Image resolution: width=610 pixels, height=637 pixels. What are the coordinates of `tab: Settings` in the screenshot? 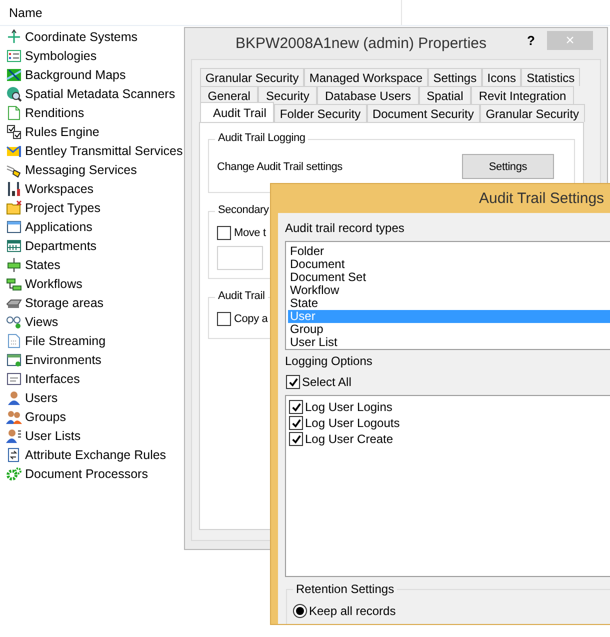 It's located at (455, 77).